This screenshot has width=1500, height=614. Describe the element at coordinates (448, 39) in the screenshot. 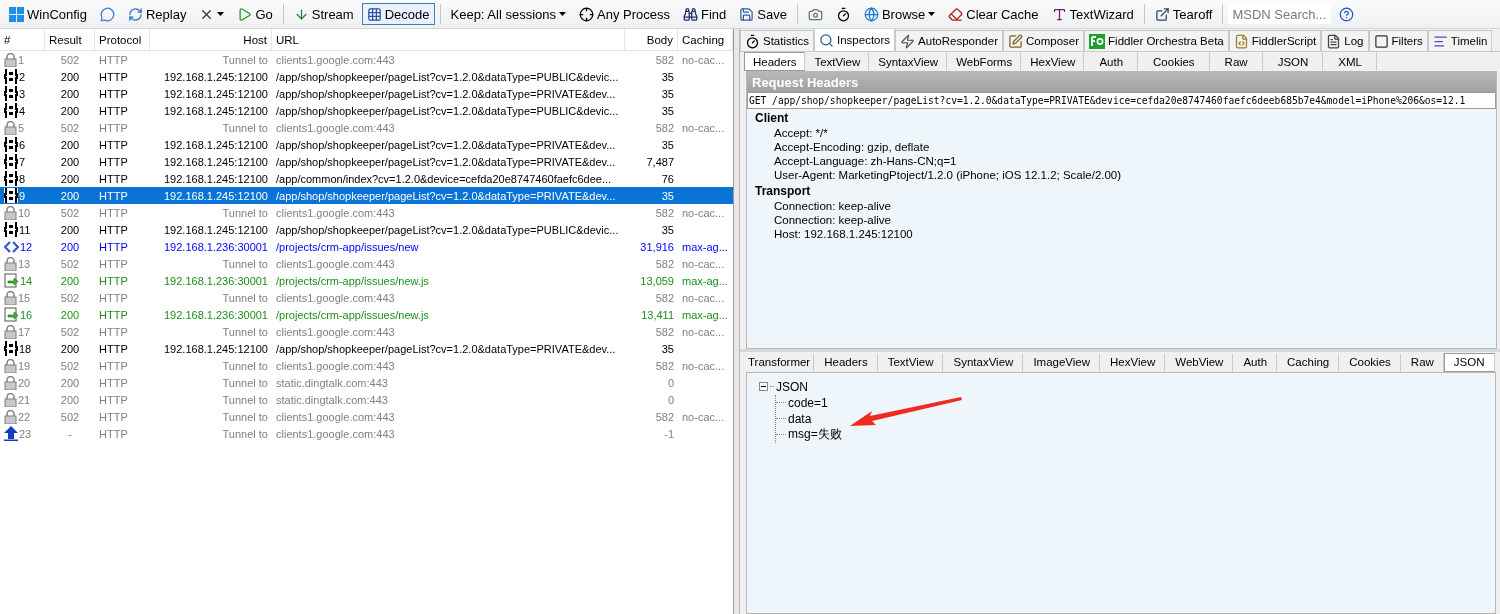

I see `column-header: URL` at that location.